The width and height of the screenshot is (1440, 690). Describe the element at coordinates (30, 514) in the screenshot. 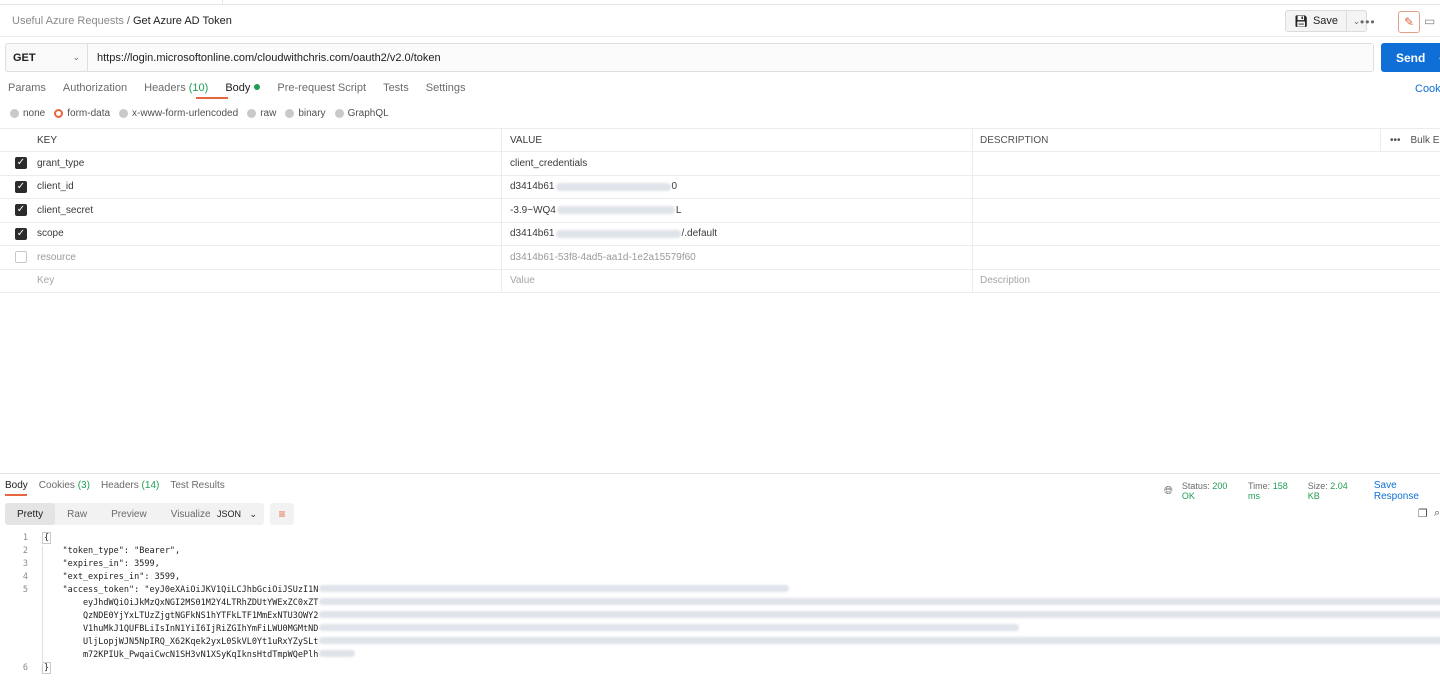

I see `view-pretty-button: Pretty` at that location.